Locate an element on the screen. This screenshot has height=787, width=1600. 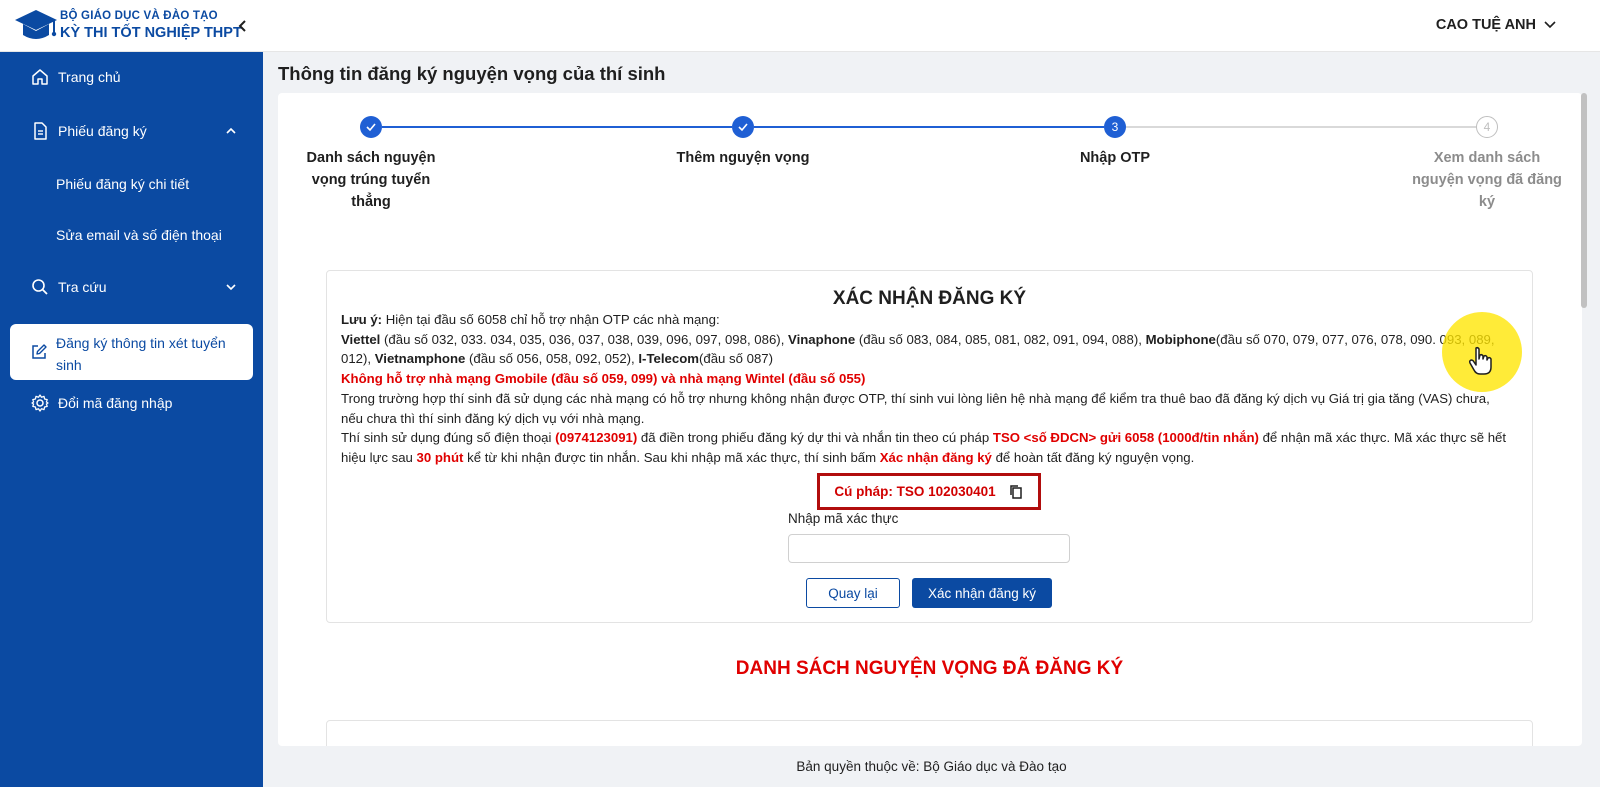
brand-ministry: BỘ GIÁO DỤC VÀ ĐÀO TẠO is located at coordinates (139, 16).